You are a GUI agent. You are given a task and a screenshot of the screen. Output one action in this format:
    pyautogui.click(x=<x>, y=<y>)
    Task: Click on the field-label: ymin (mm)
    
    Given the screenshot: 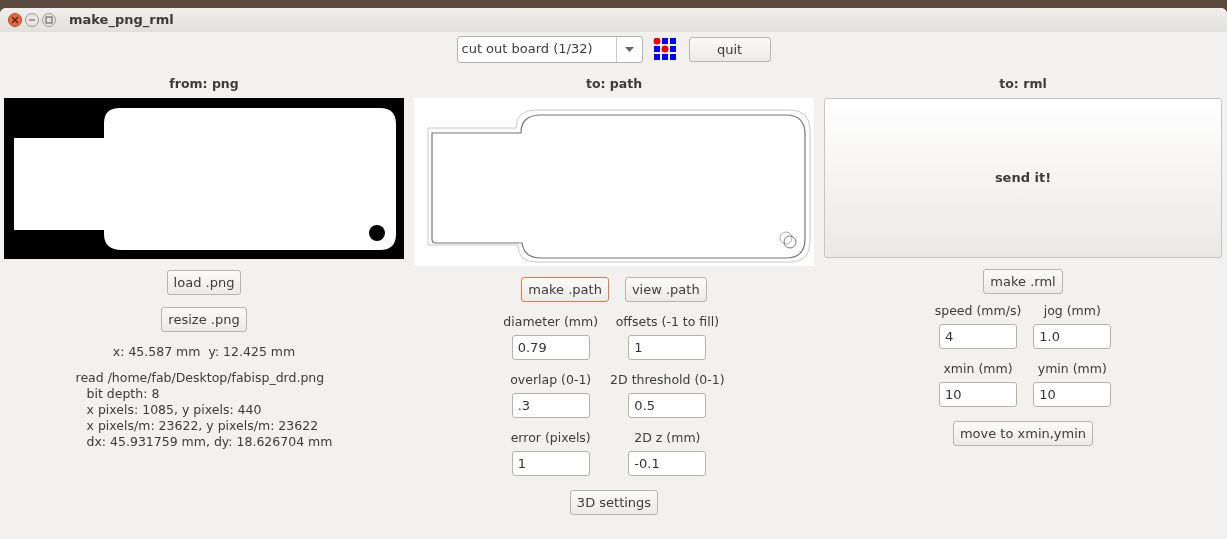 What is the action you would take?
    pyautogui.click(x=1072, y=368)
    